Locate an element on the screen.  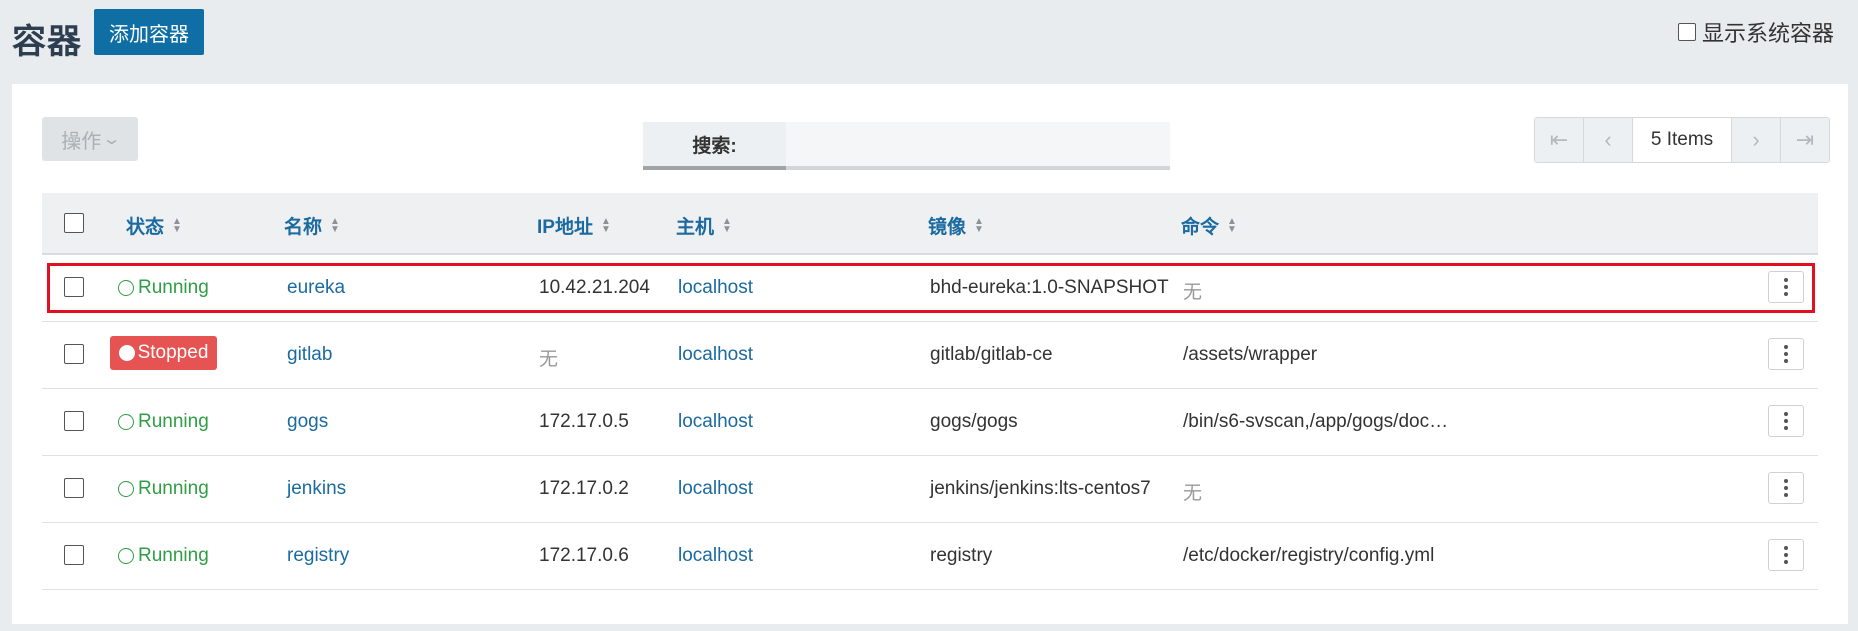
top-bar: 容器 添加容器 显示系统容器 is located at coordinates (929, 39).